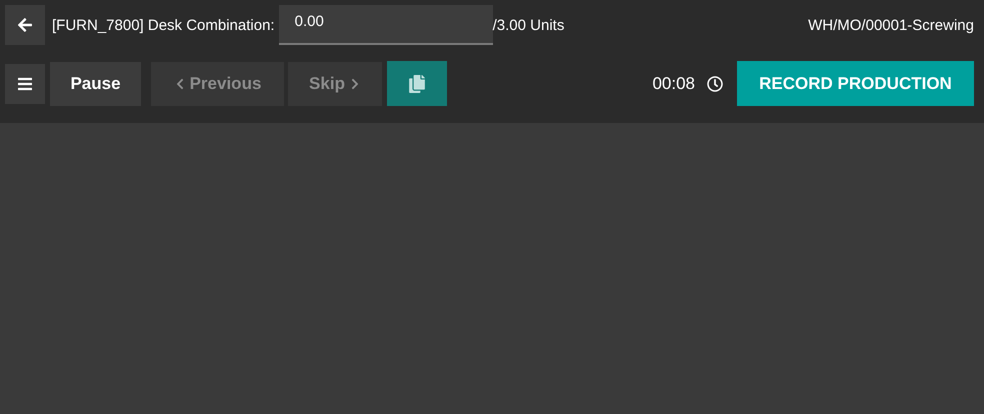  What do you see at coordinates (891, 25) in the screenshot?
I see `work-order-name: WH/MO/00001-Screwing` at bounding box center [891, 25].